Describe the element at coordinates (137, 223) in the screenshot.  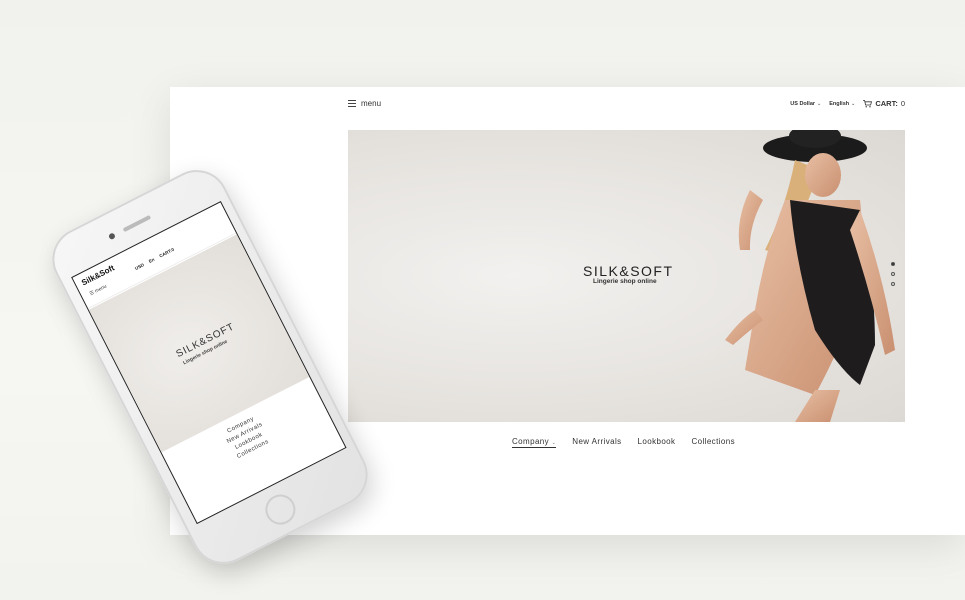
I see `speaker-icon` at that location.